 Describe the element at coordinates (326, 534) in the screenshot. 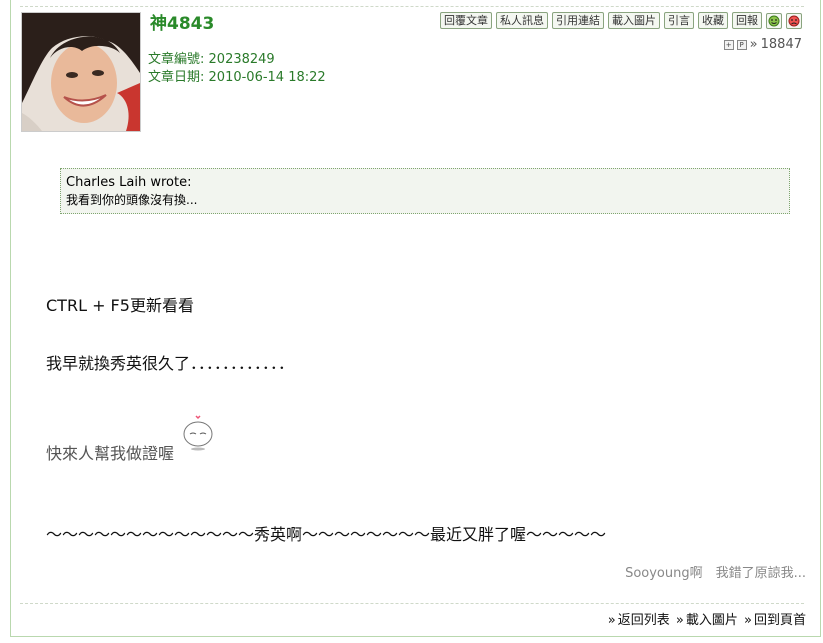

I see `body-line-4: ～～～～～～～～～～～～～秀英啊～～～～～～～～最近又胖了喔～～～～～` at that location.